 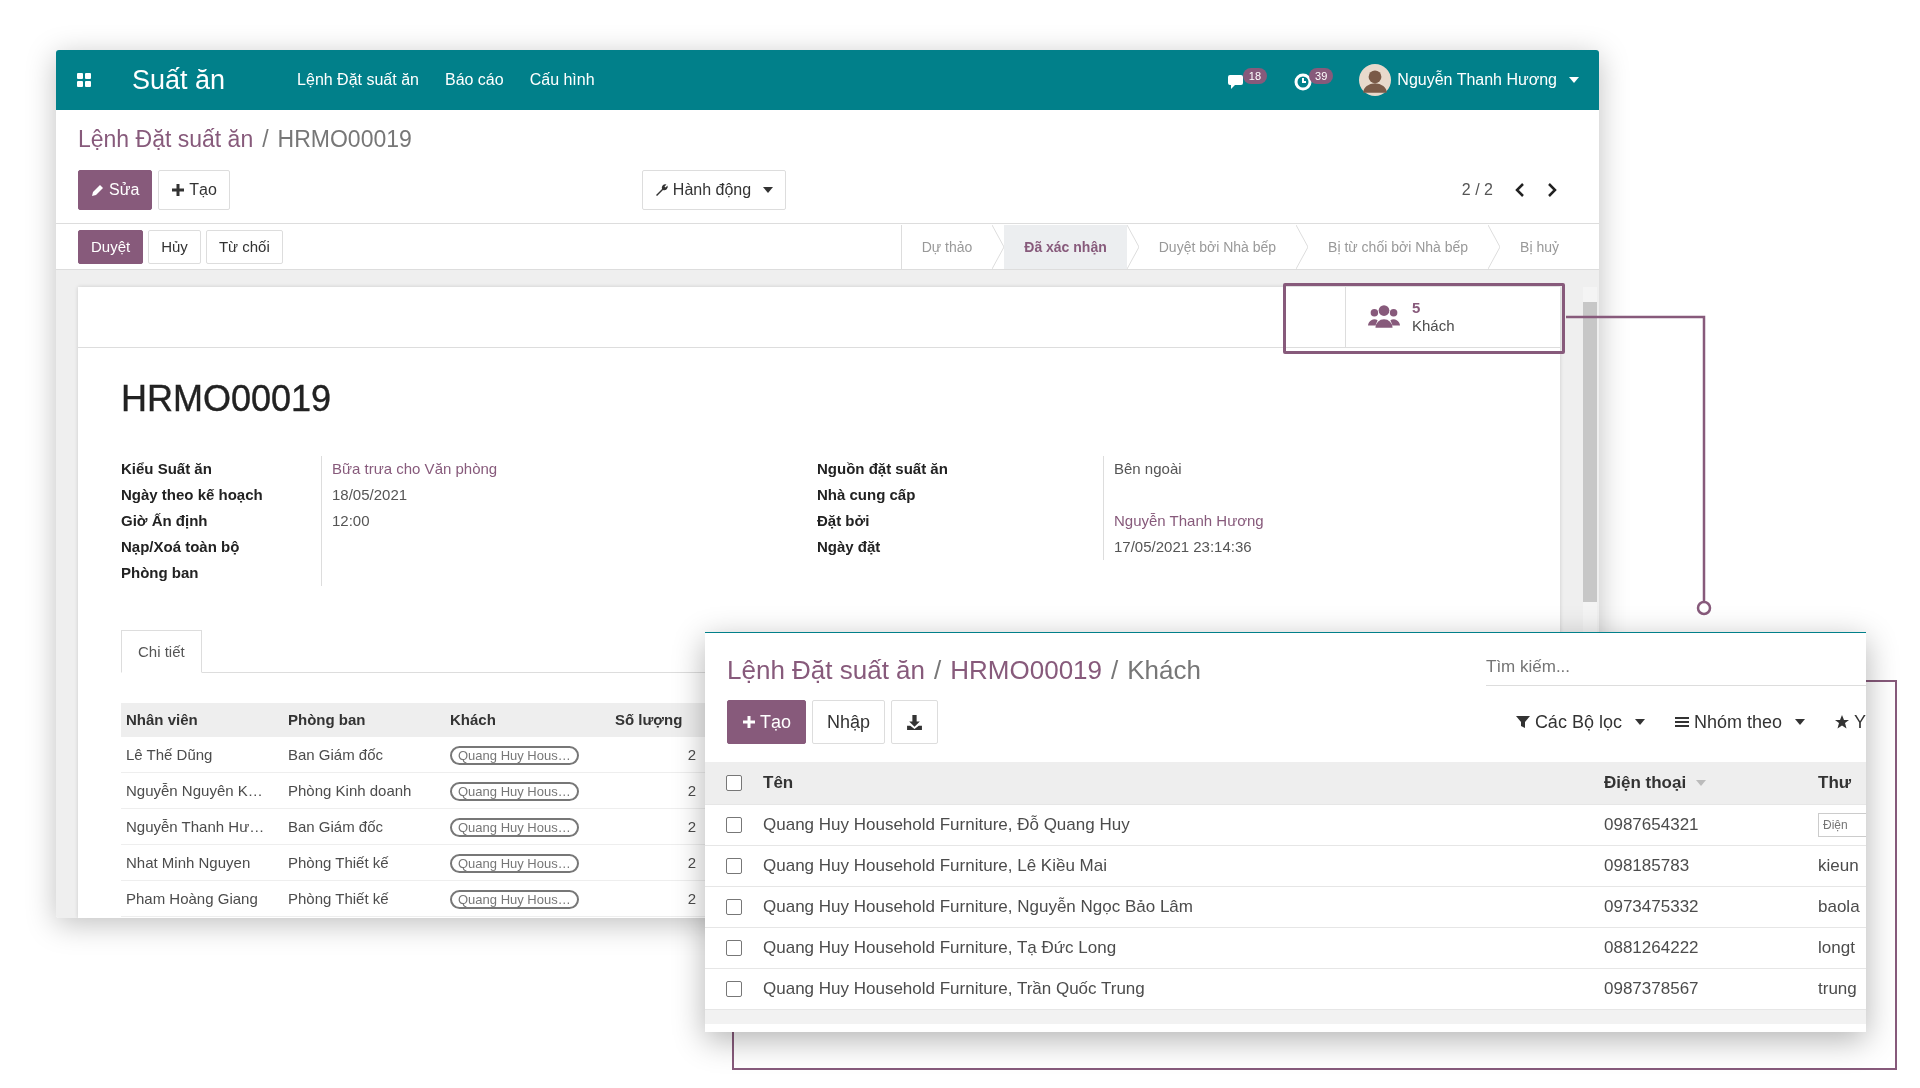 What do you see at coordinates (1477, 190) in the screenshot?
I see `pager-counter: 2 / 2` at bounding box center [1477, 190].